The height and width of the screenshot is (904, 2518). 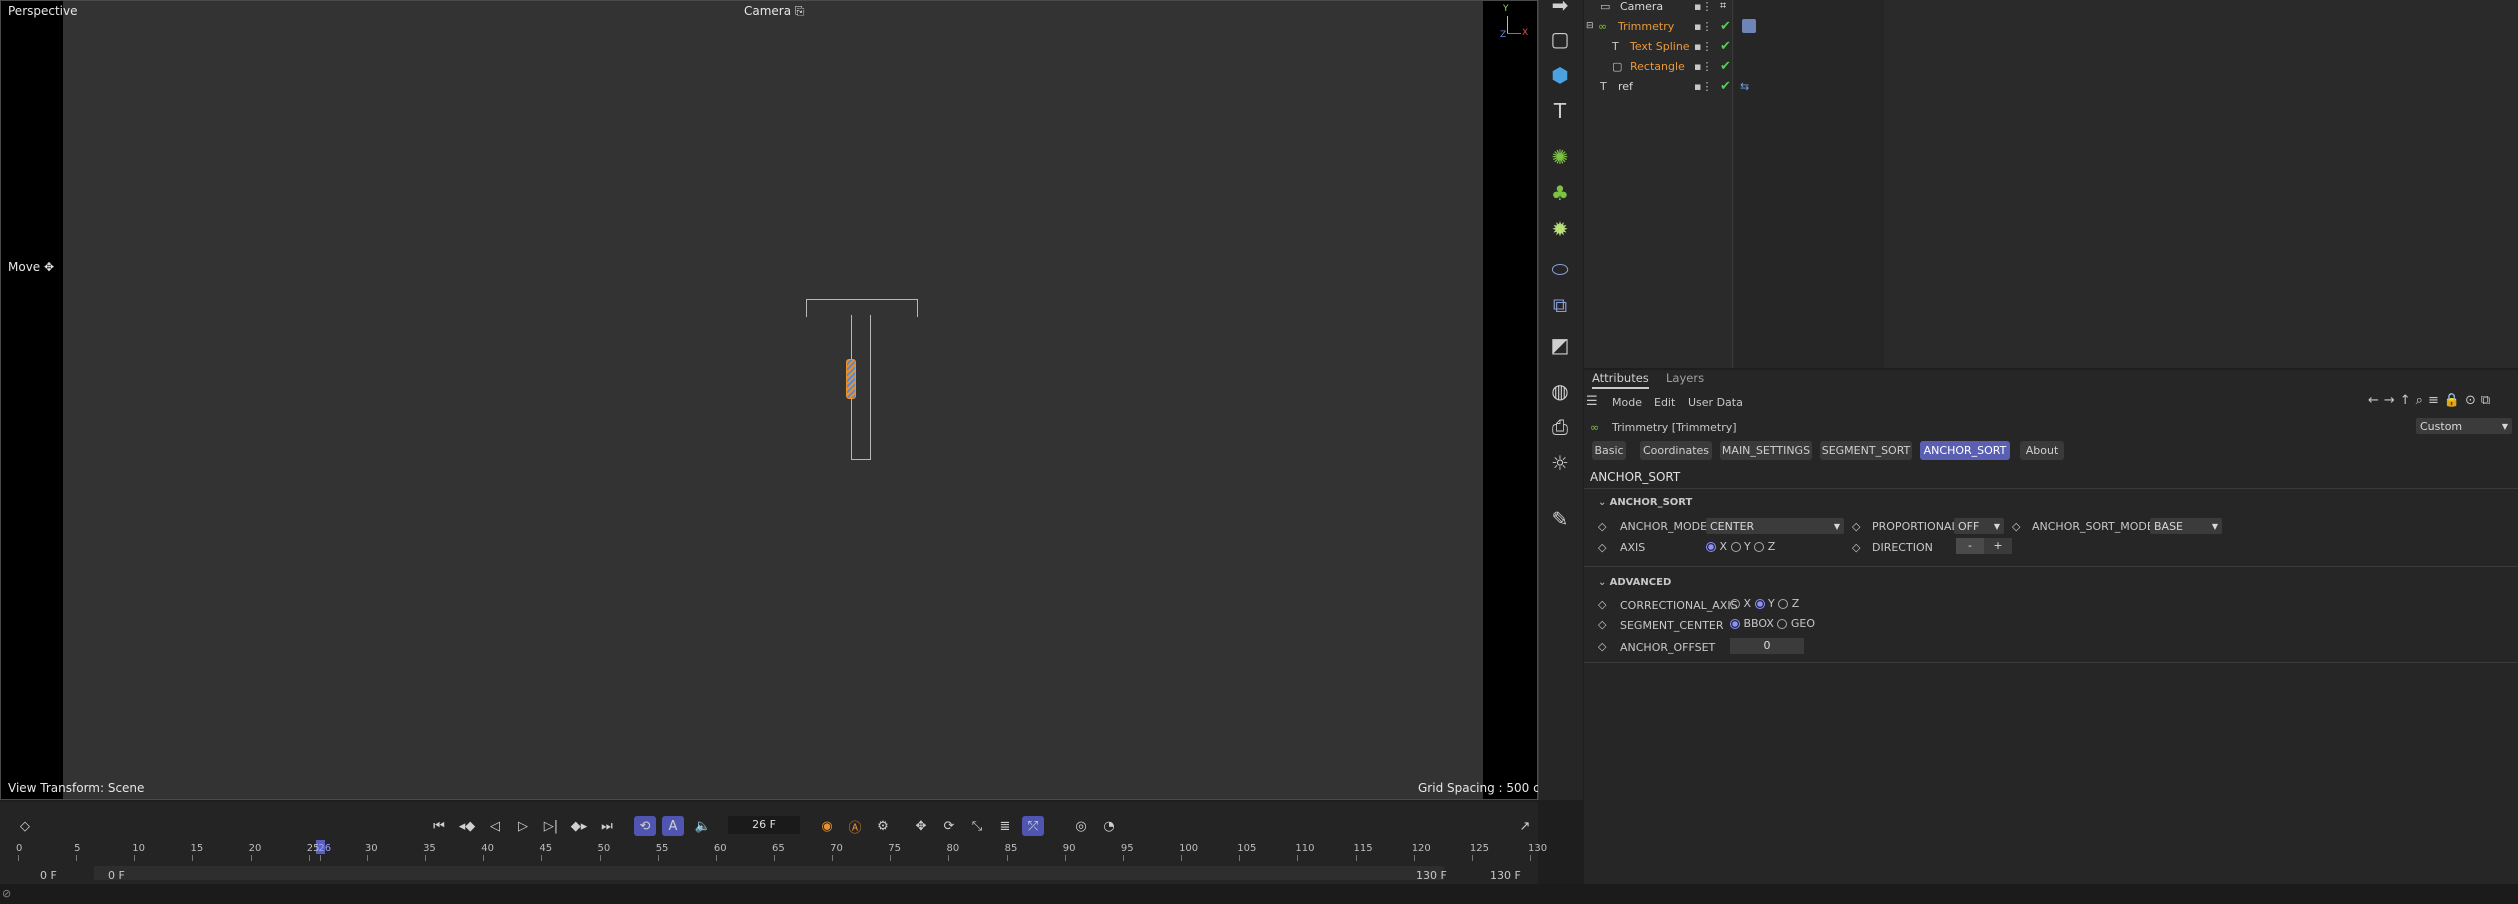 I want to click on view-name-label: Perspective, so click(x=43, y=11).